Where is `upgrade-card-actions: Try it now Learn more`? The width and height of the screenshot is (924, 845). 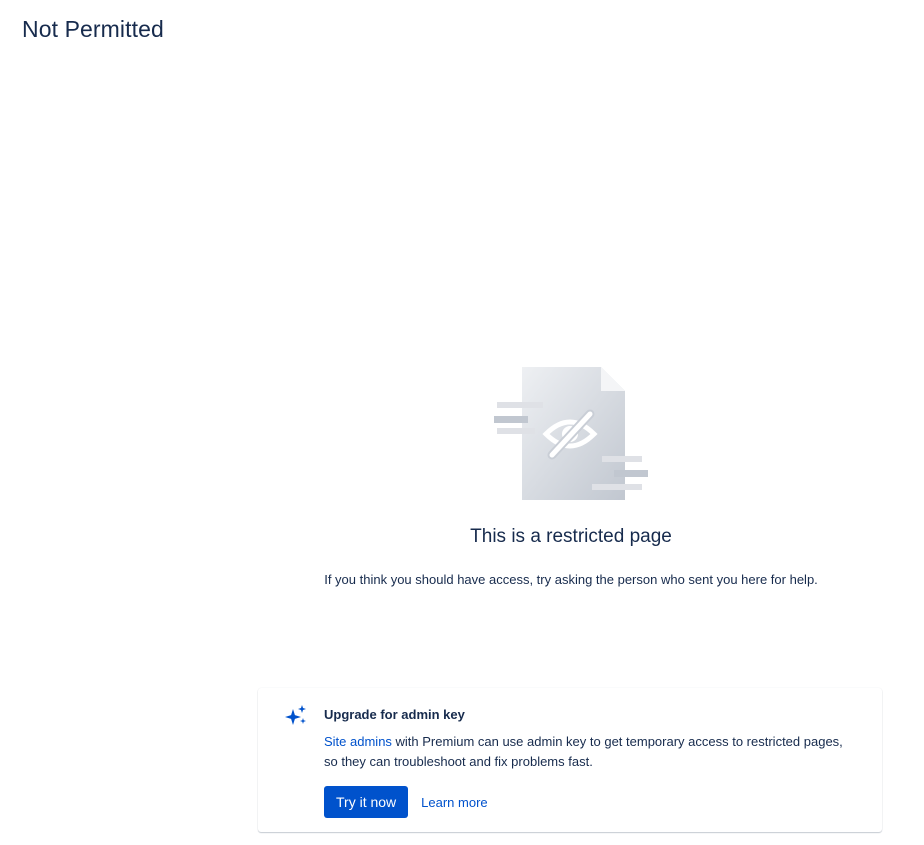
upgrade-card-actions: Try it now Learn more is located at coordinates (406, 802).